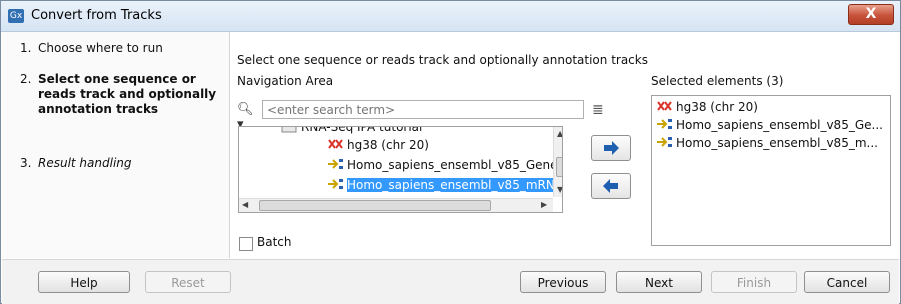 This screenshot has width=901, height=304. What do you see at coordinates (423, 109) in the screenshot?
I see `search-input` at bounding box center [423, 109].